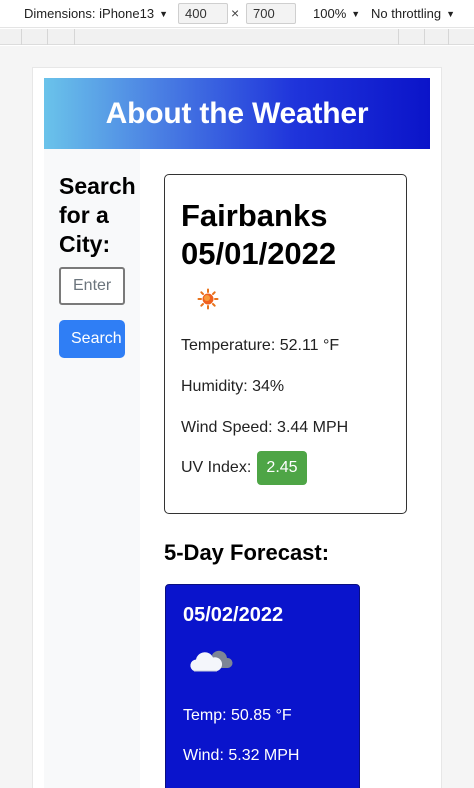 Image resolution: width=474 pixels, height=788 pixels. Describe the element at coordinates (258, 235) in the screenshot. I see `current-weather-title: Fairbanks 05/01/2022` at that location.